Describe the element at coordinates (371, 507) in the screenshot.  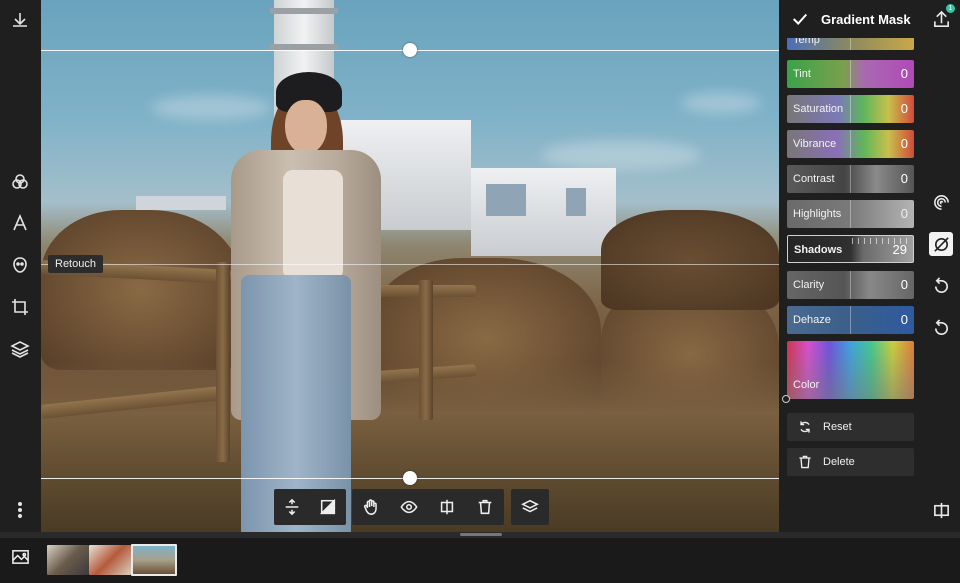
I see `pan-hand-icon` at that location.